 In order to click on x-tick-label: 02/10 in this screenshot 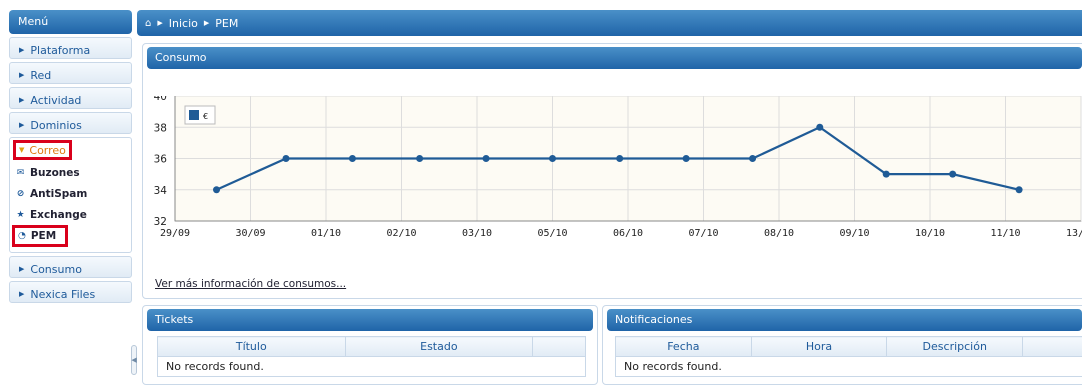, I will do `click(401, 233)`.